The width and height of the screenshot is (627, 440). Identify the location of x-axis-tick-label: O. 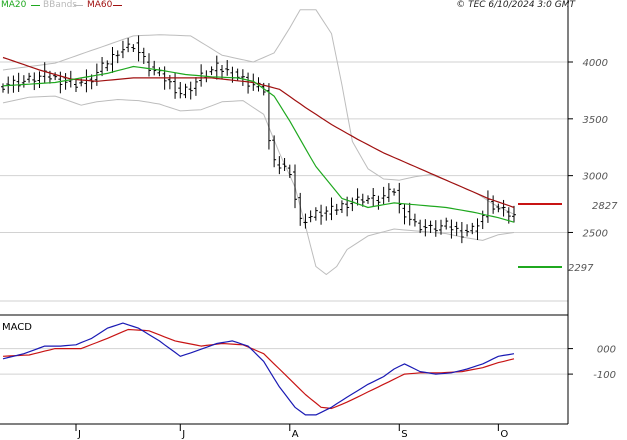
(504, 434).